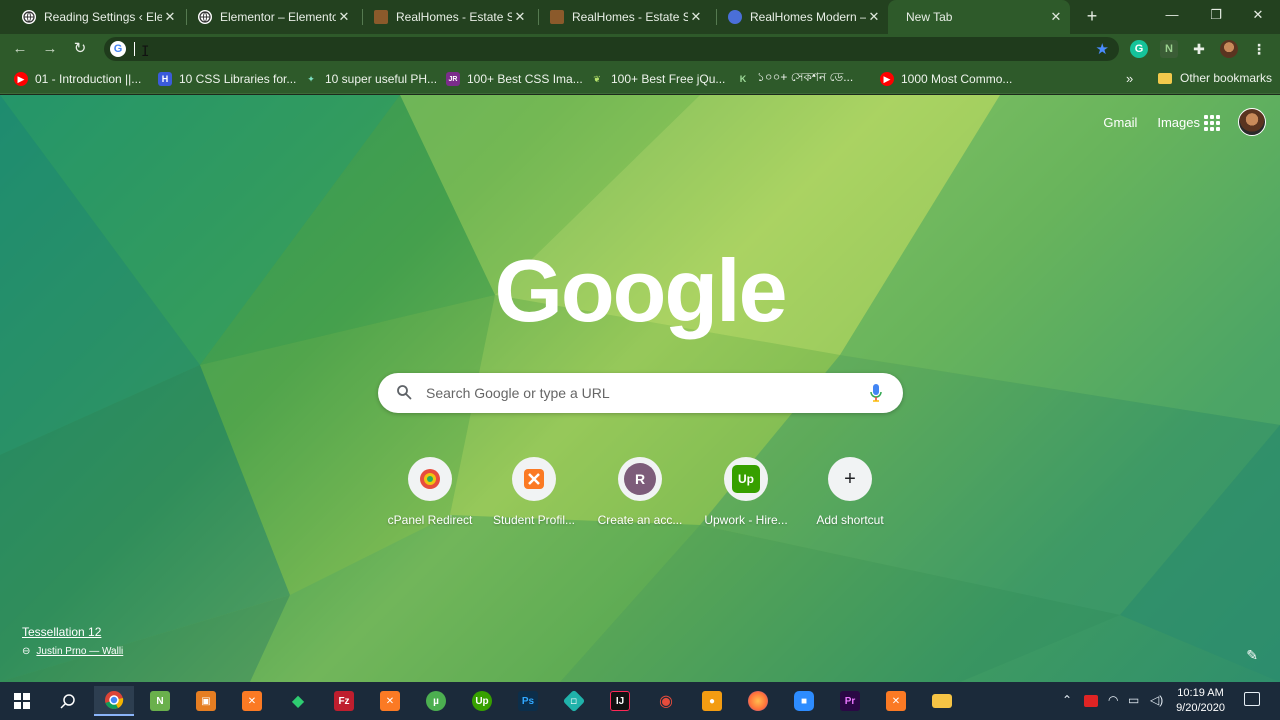  I want to click on plus-icon: +, so click(850, 479).